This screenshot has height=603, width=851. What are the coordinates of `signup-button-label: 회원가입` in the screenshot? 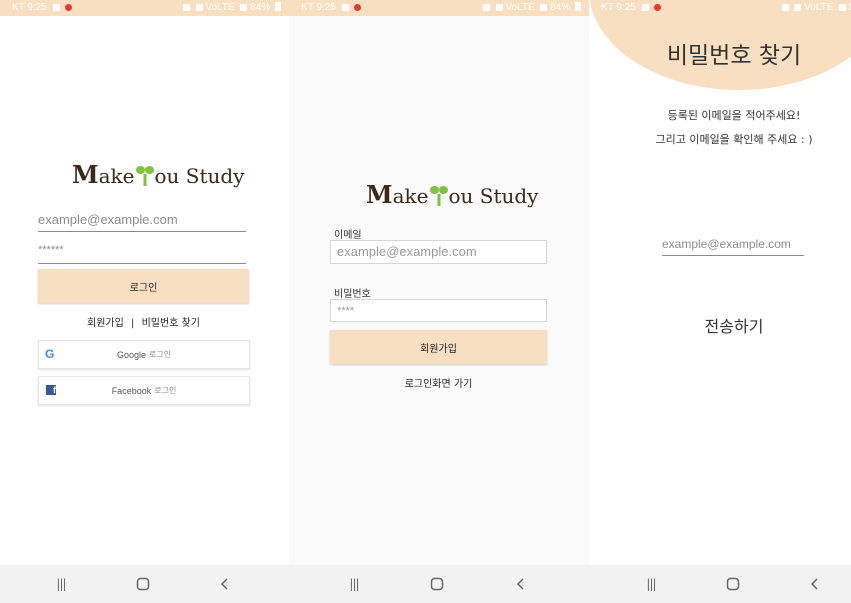 It's located at (438, 349).